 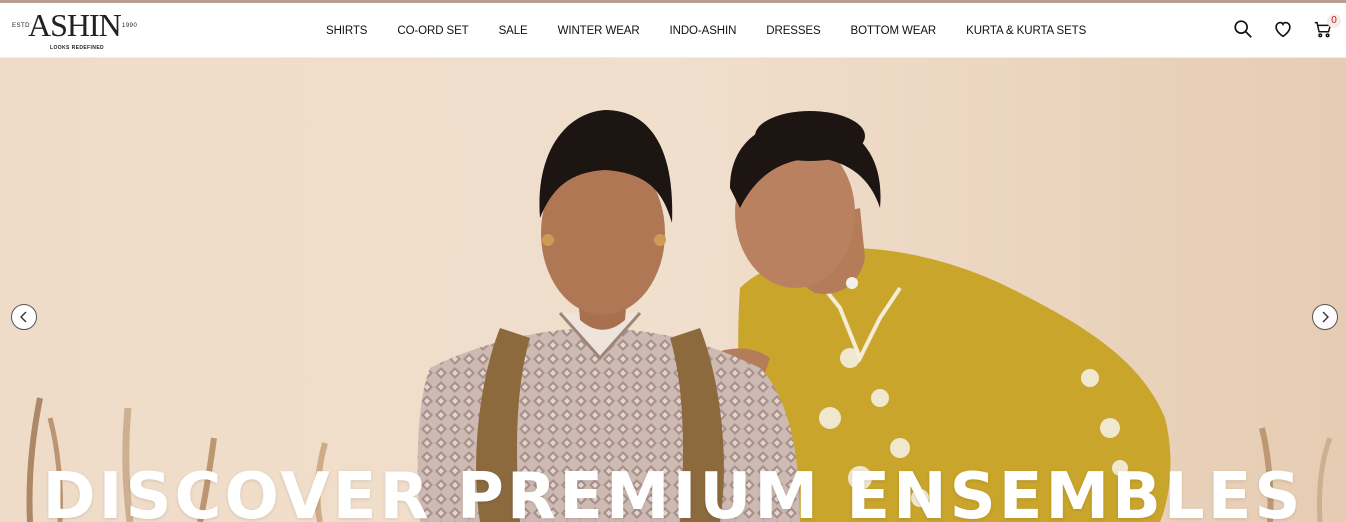 I want to click on cart-count-badge: 0, so click(x=1334, y=21).